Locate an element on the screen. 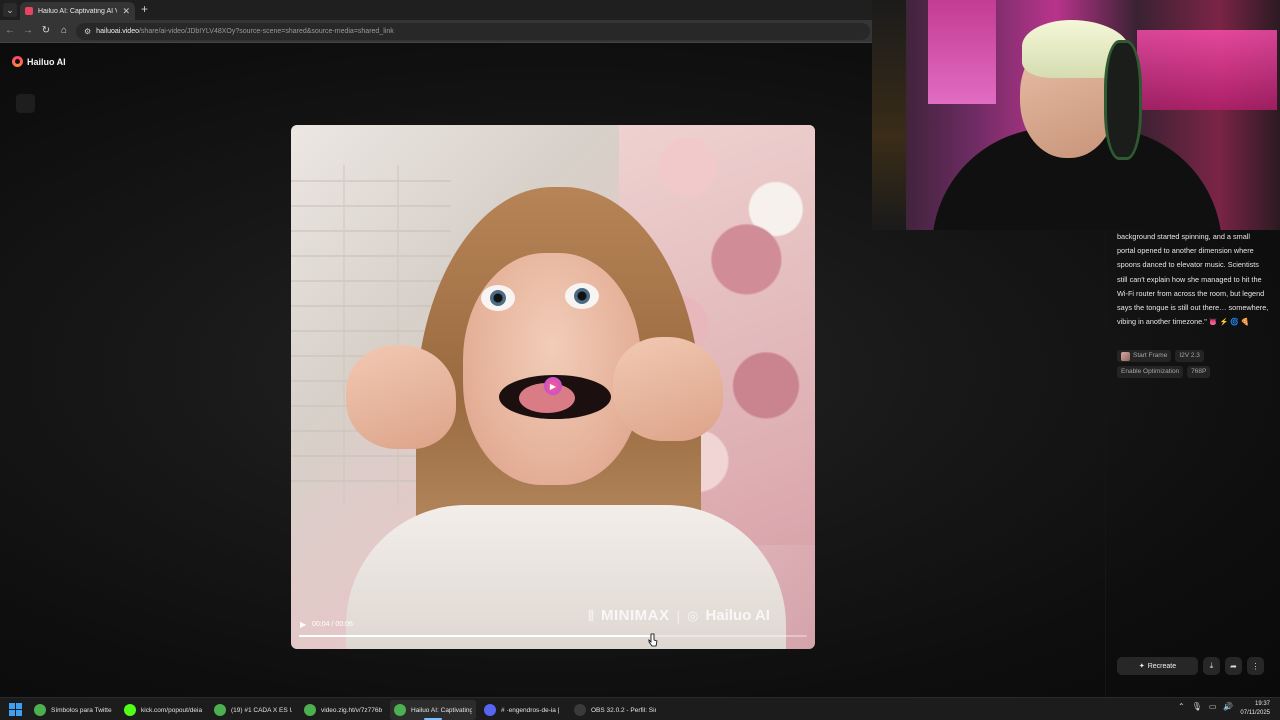 The width and height of the screenshot is (1280, 720). discord-icon is located at coordinates (490, 710).